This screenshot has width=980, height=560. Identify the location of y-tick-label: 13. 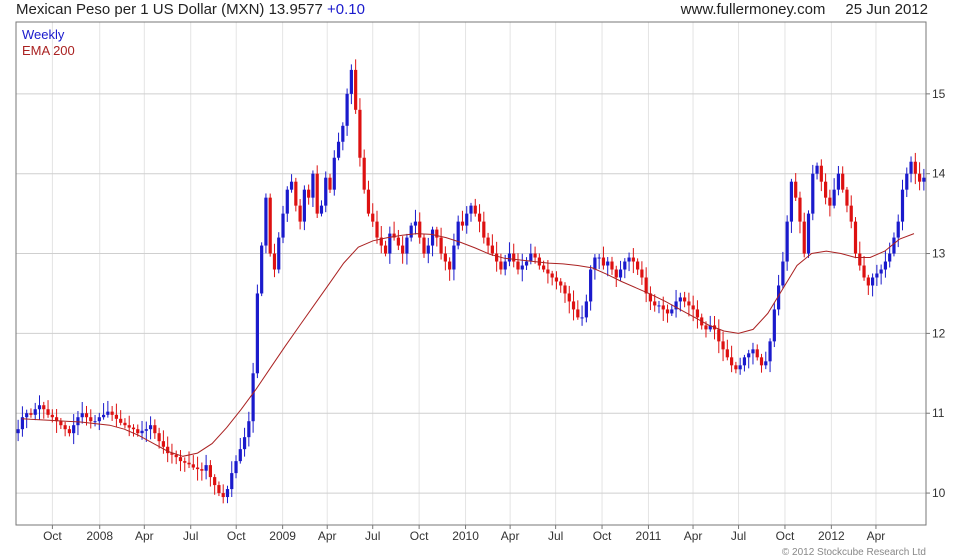
(939, 254).